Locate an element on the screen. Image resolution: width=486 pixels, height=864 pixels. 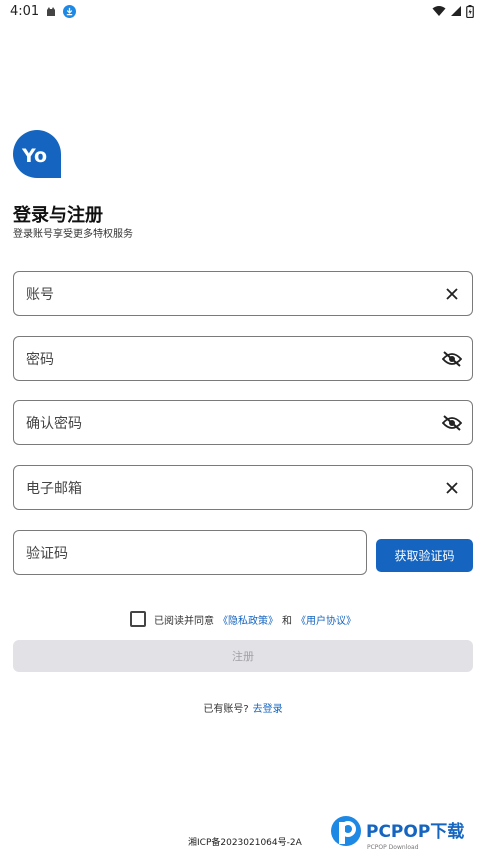
watermark-brand: PCPOP下载 is located at coordinates (415, 831).